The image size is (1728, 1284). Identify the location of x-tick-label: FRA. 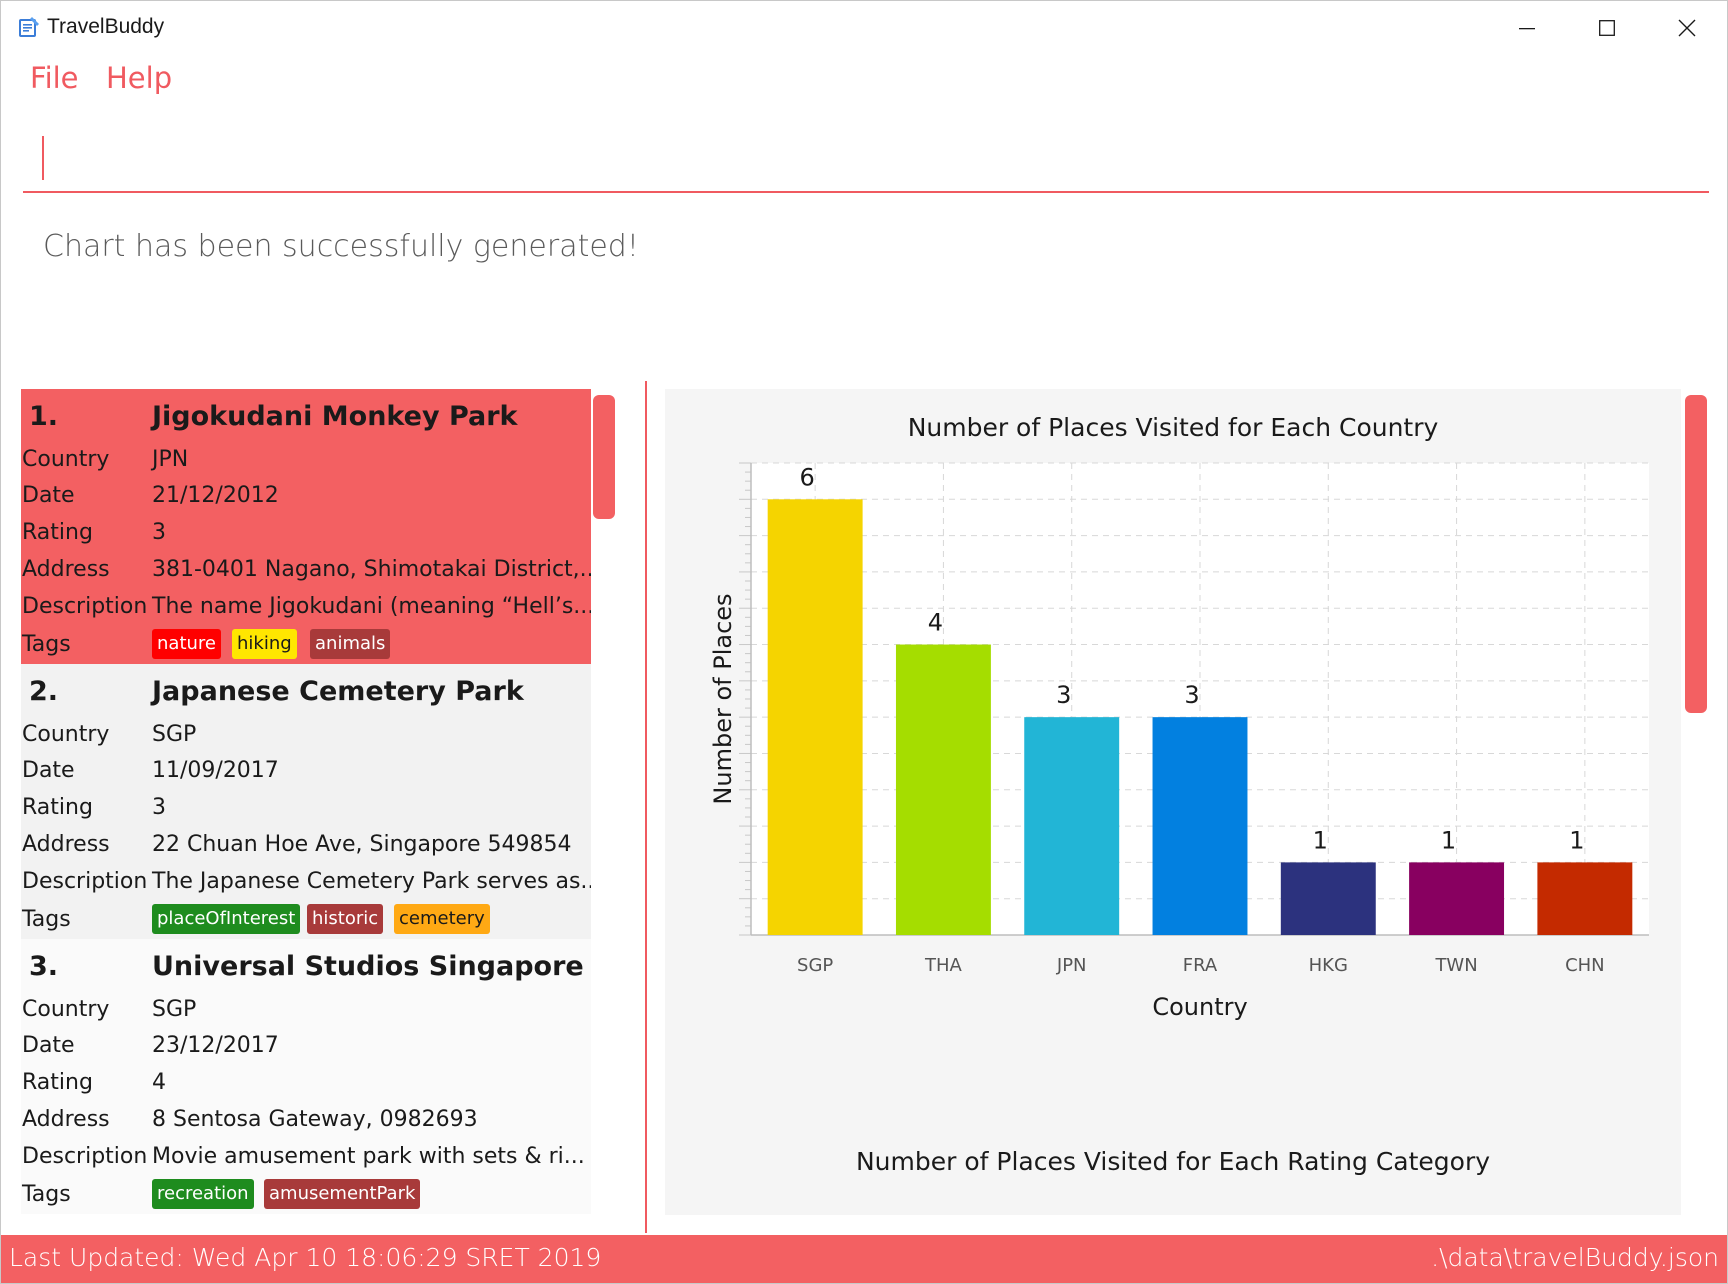
(1200, 965).